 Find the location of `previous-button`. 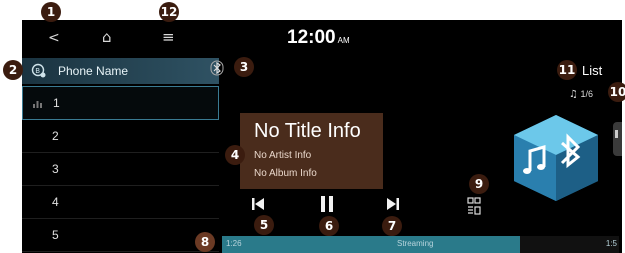

previous-button is located at coordinates (258, 206).